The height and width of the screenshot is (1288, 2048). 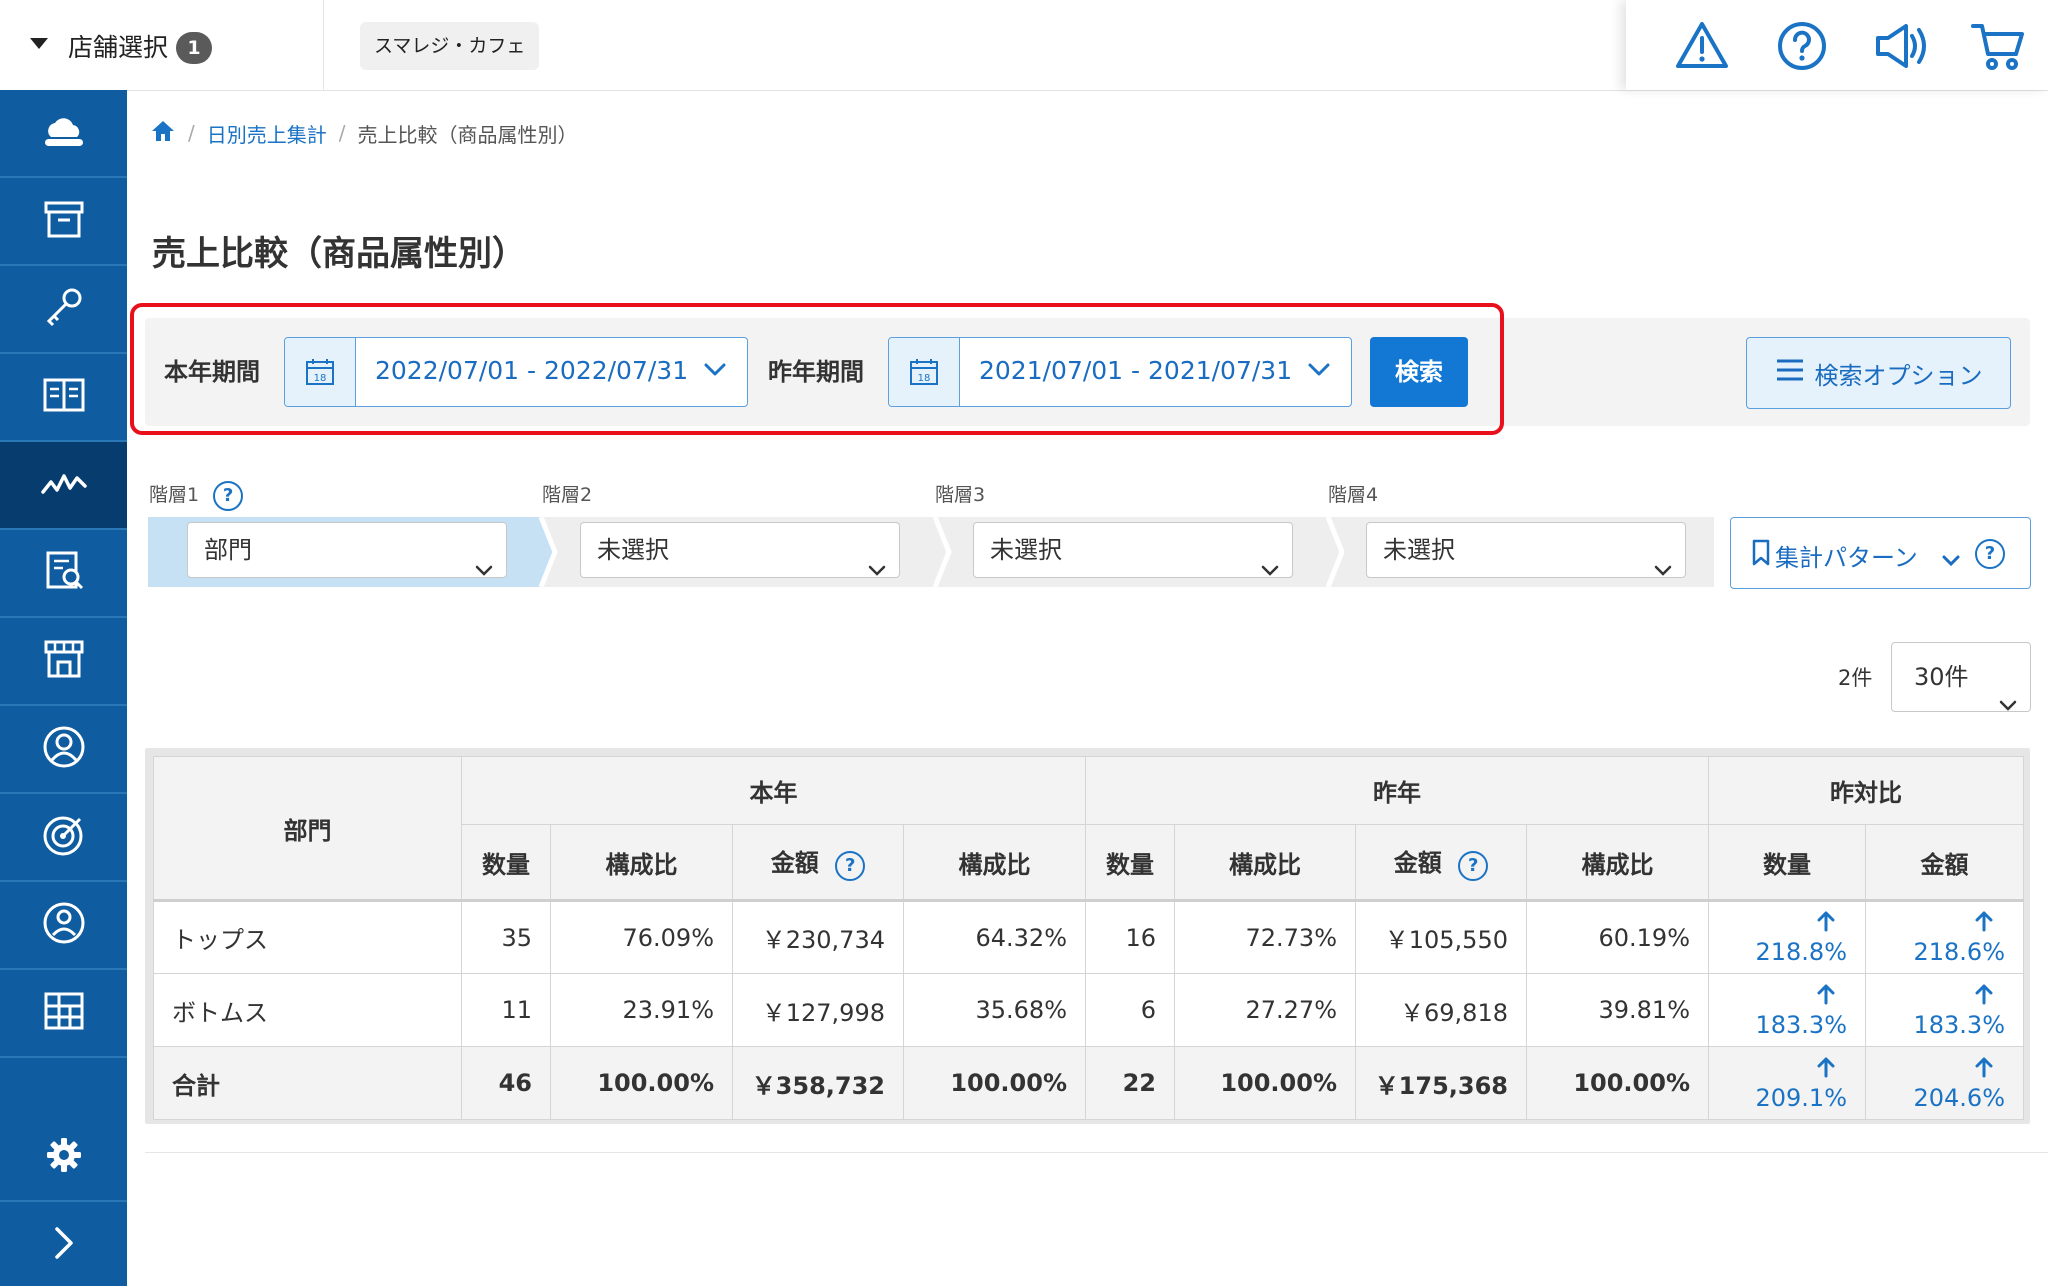 I want to click on cell-ly-amount: ￥105,550, so click(x=1441, y=937).